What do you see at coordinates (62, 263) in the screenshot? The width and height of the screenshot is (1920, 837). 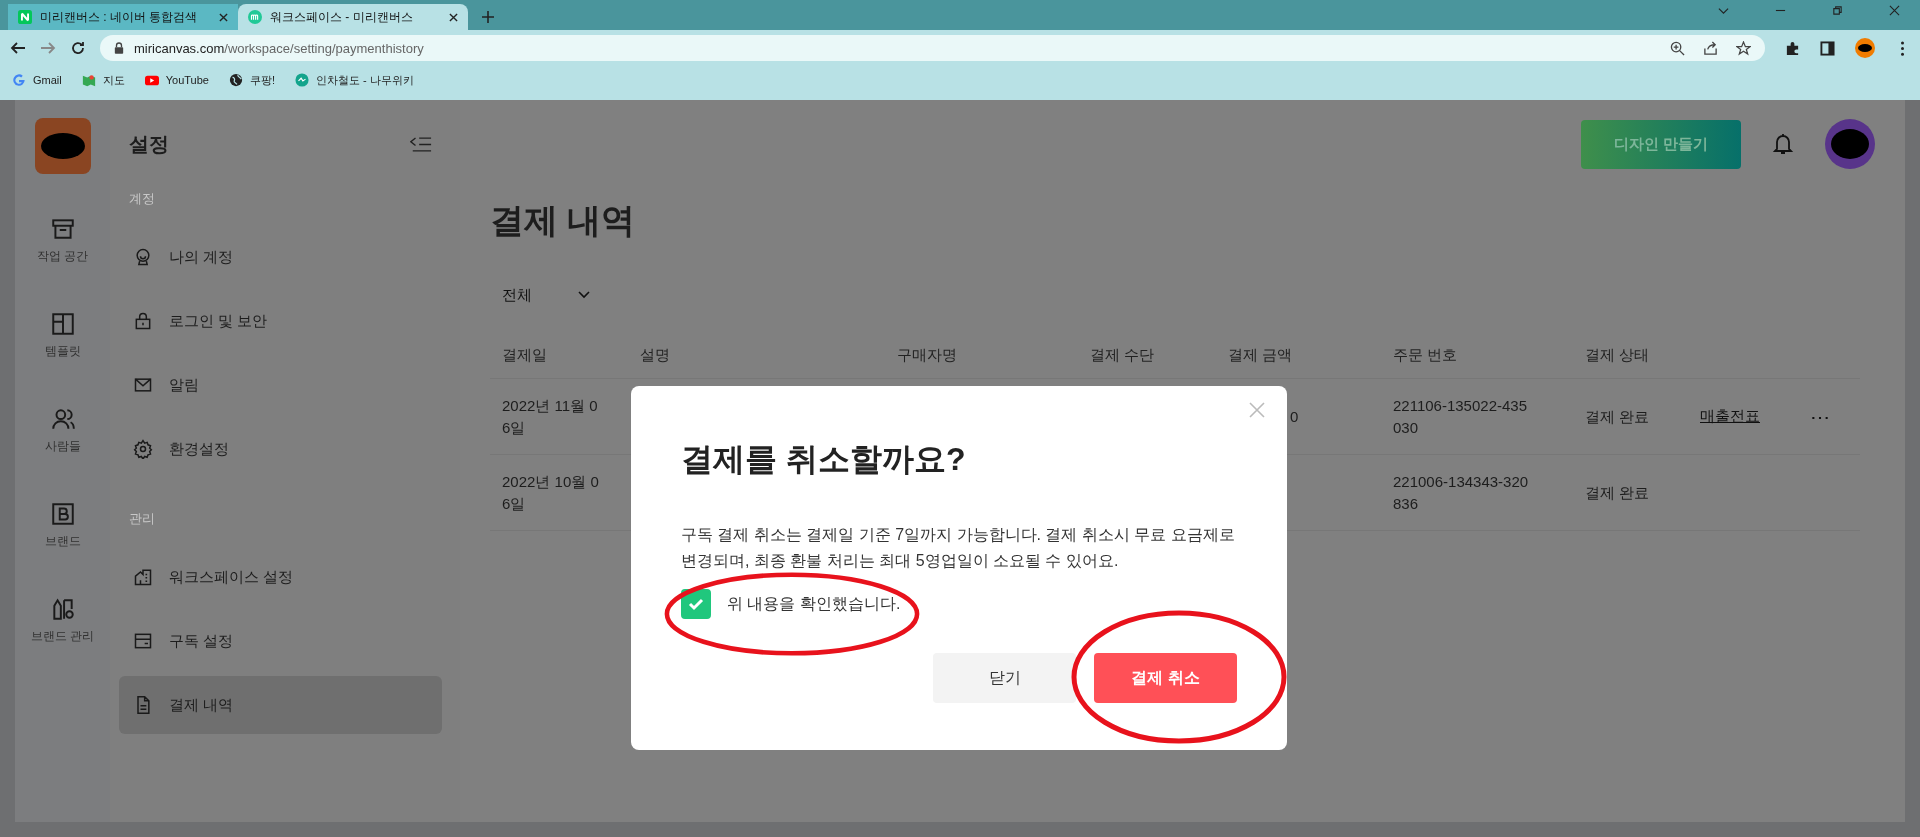 I see `rail-nav-item: 작업 공간` at bounding box center [62, 263].